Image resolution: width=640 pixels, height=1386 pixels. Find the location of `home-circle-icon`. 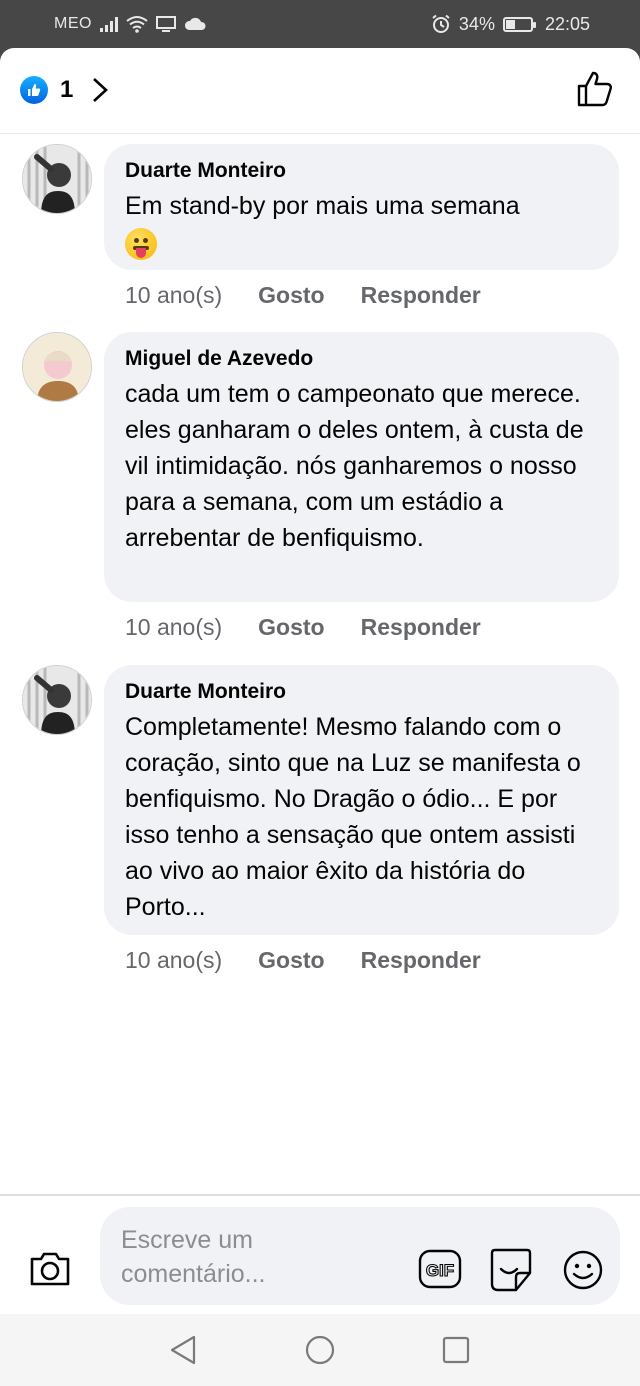

home-circle-icon is located at coordinates (320, 1350).